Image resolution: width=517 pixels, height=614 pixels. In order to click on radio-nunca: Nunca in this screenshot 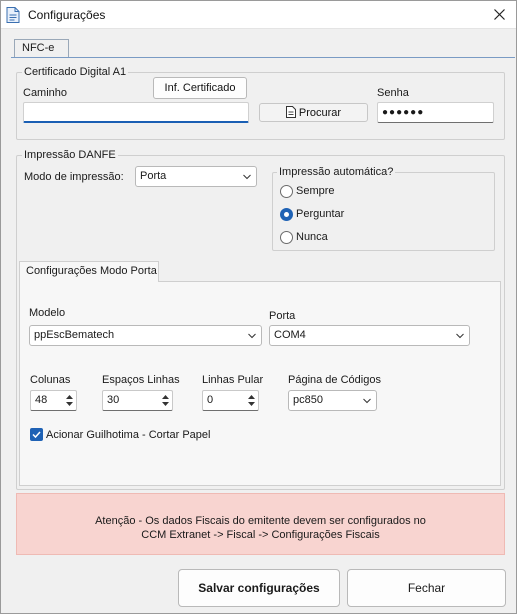, I will do `click(320, 238)`.